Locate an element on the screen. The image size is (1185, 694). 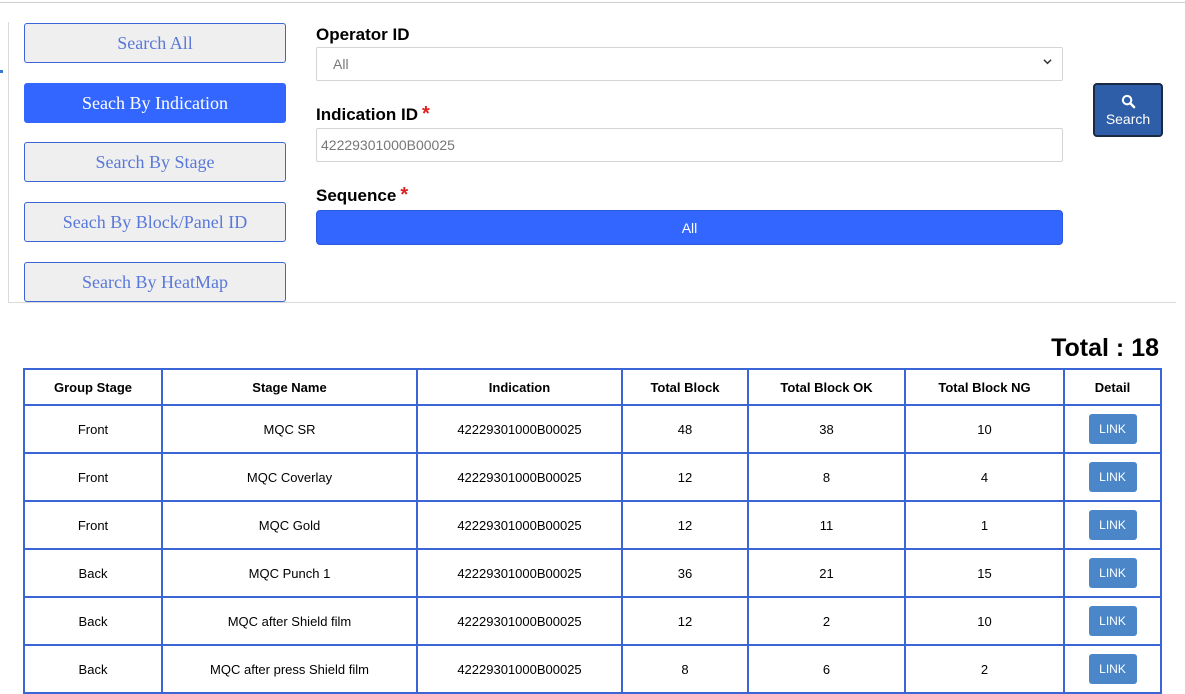
total-block-ok-cell: 2 is located at coordinates (826, 621).